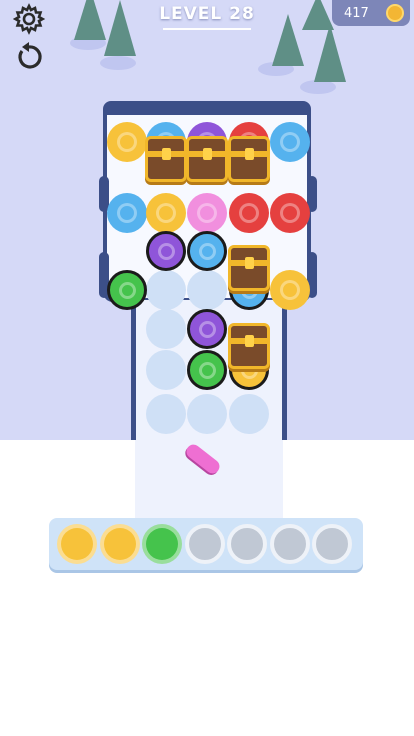 Image resolution: width=414 pixels, height=736 pixels. I want to click on gear-icon, so click(29, 19).